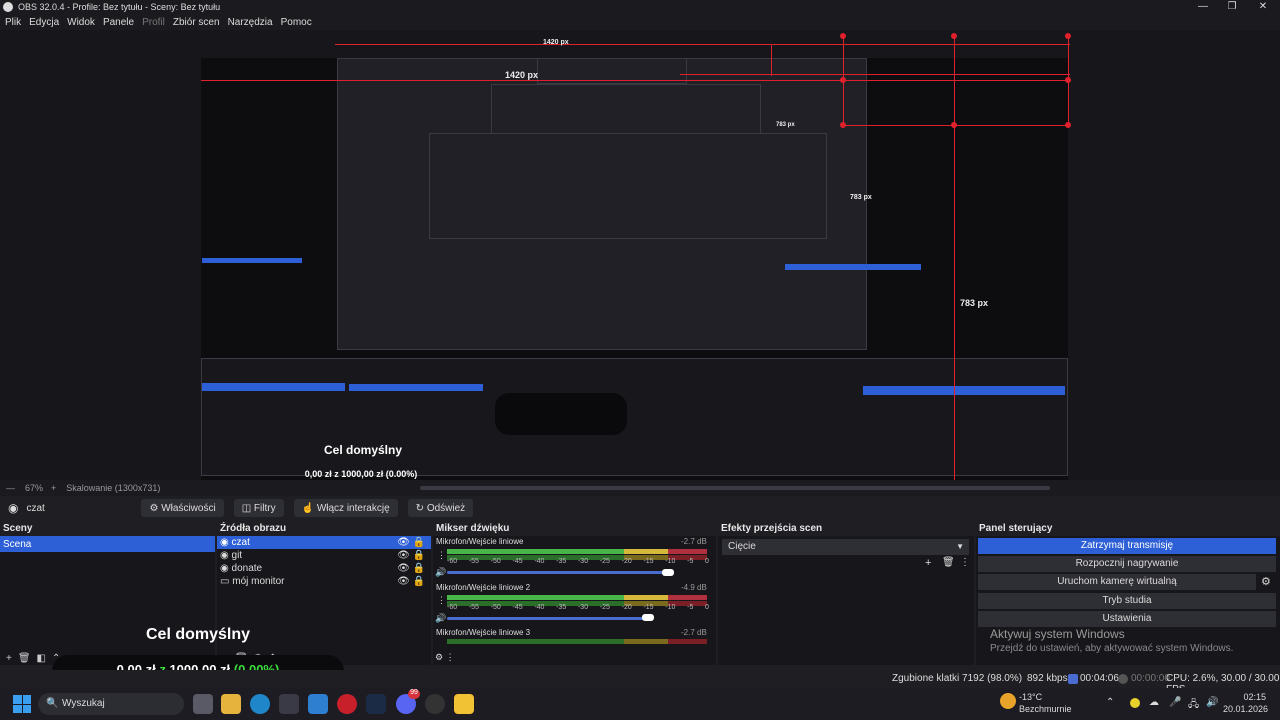 This screenshot has width=1280, height=720. What do you see at coordinates (324, 568) in the screenshot?
I see `source-item-donate: ◉ donate 👁 🔒` at bounding box center [324, 568].